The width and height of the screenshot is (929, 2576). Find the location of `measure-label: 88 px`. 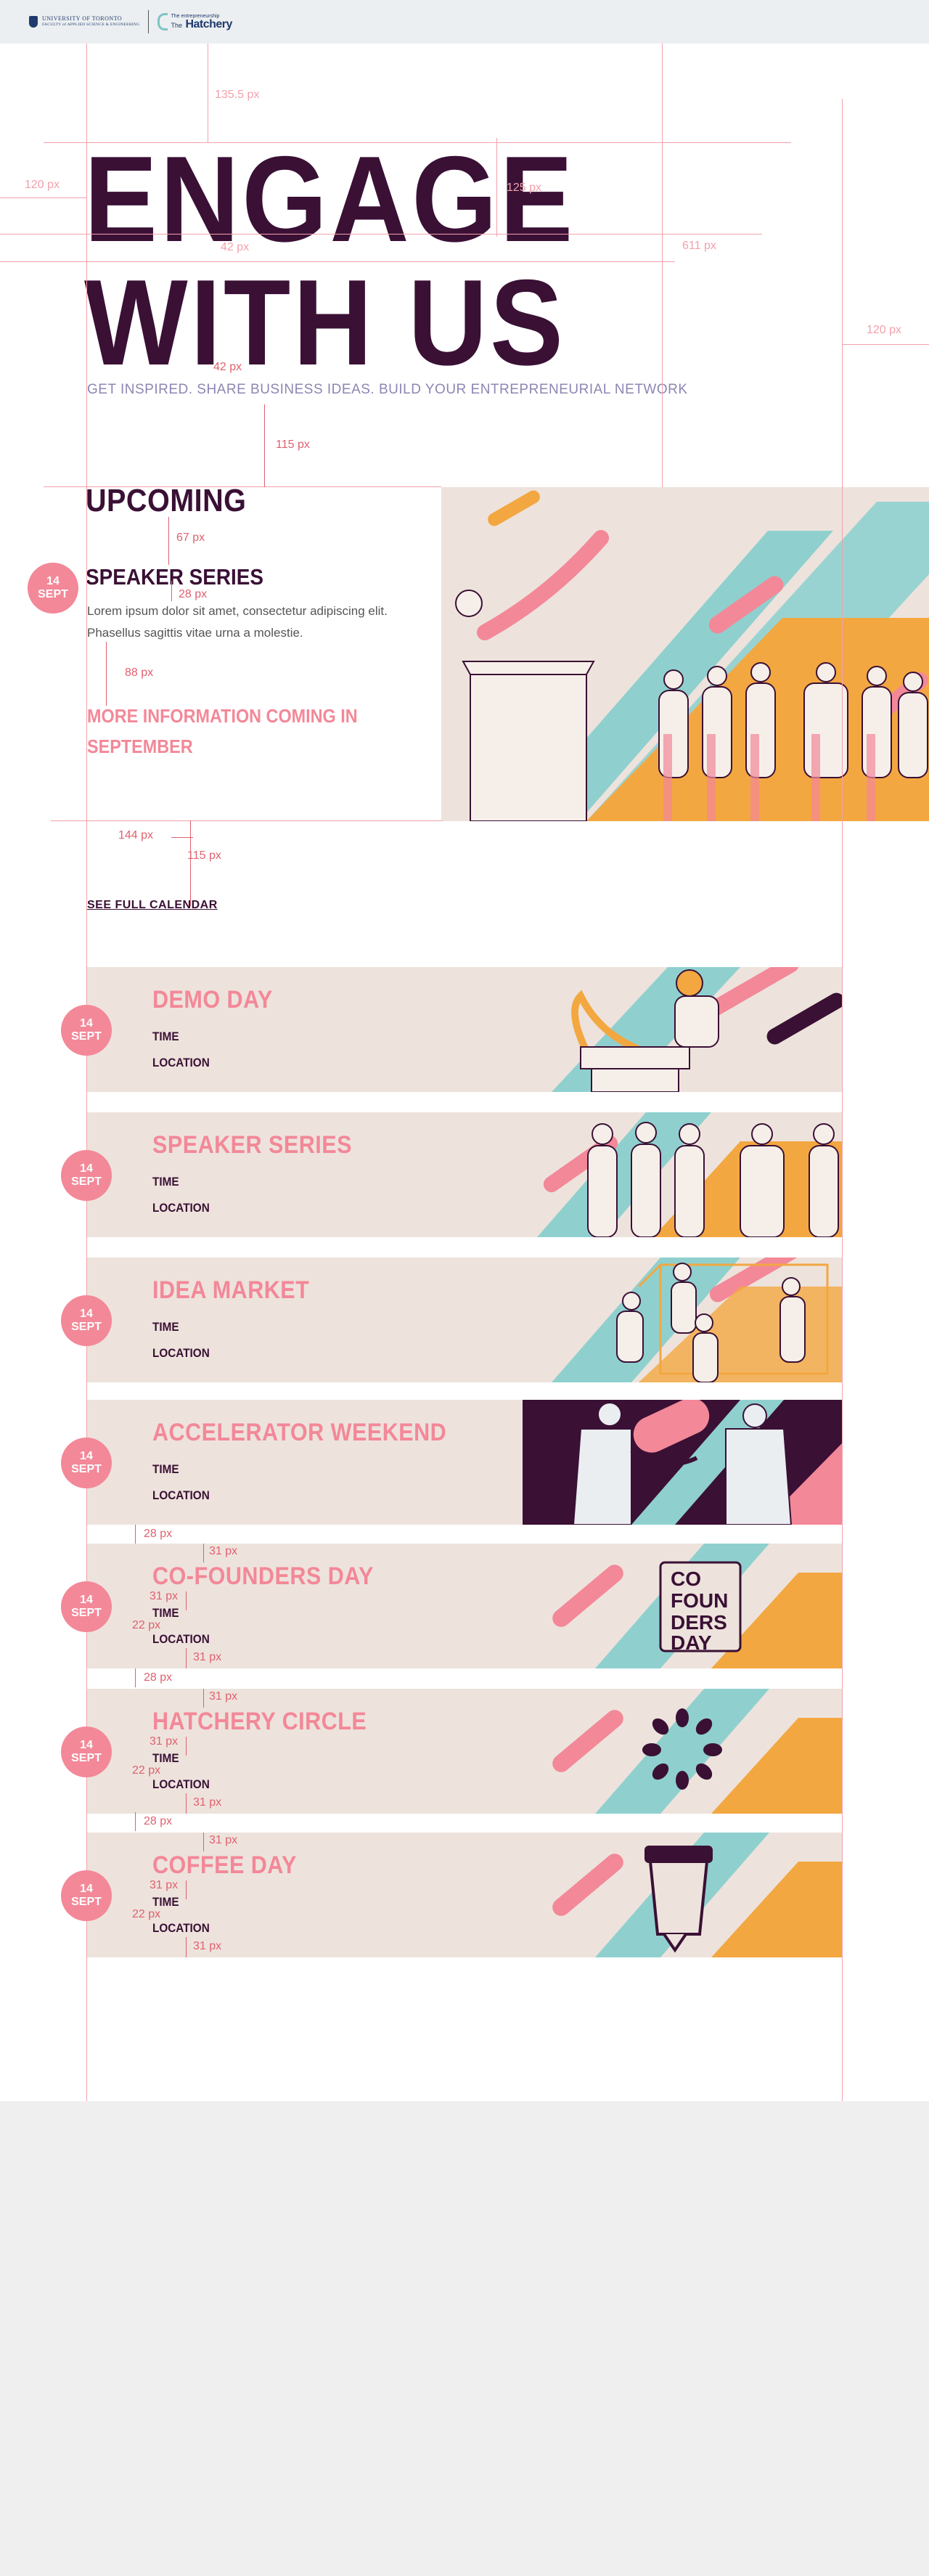

measure-label: 88 px is located at coordinates (140, 673).